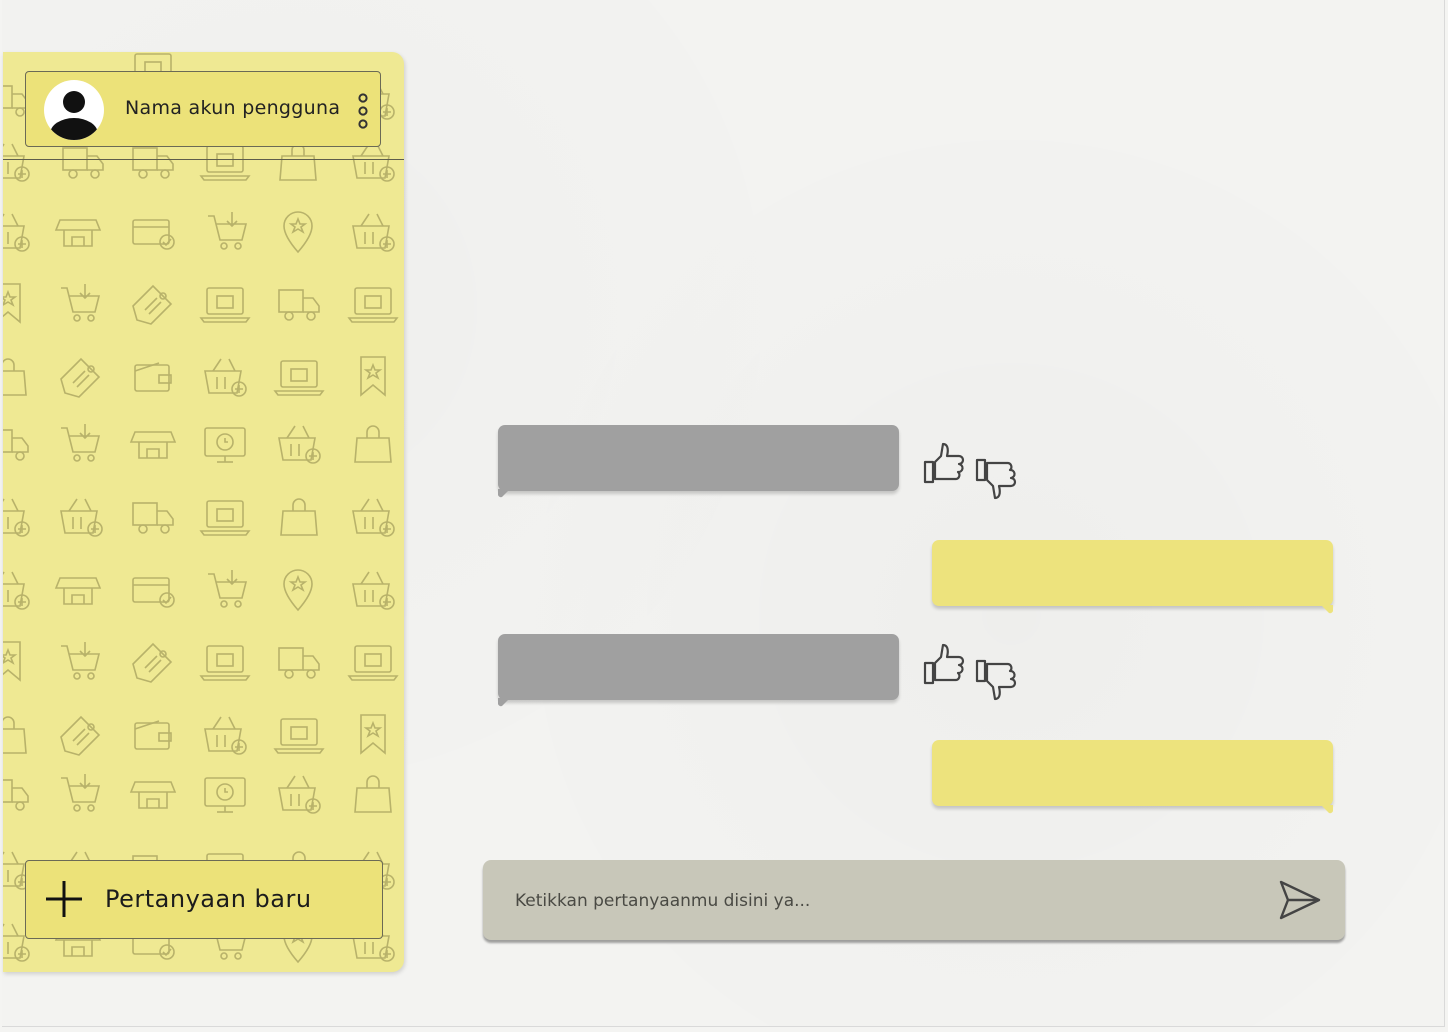 The width and height of the screenshot is (1448, 1032). Describe the element at coordinates (208, 899) in the screenshot. I see `new-question-label: Pertanyaan baru` at that location.